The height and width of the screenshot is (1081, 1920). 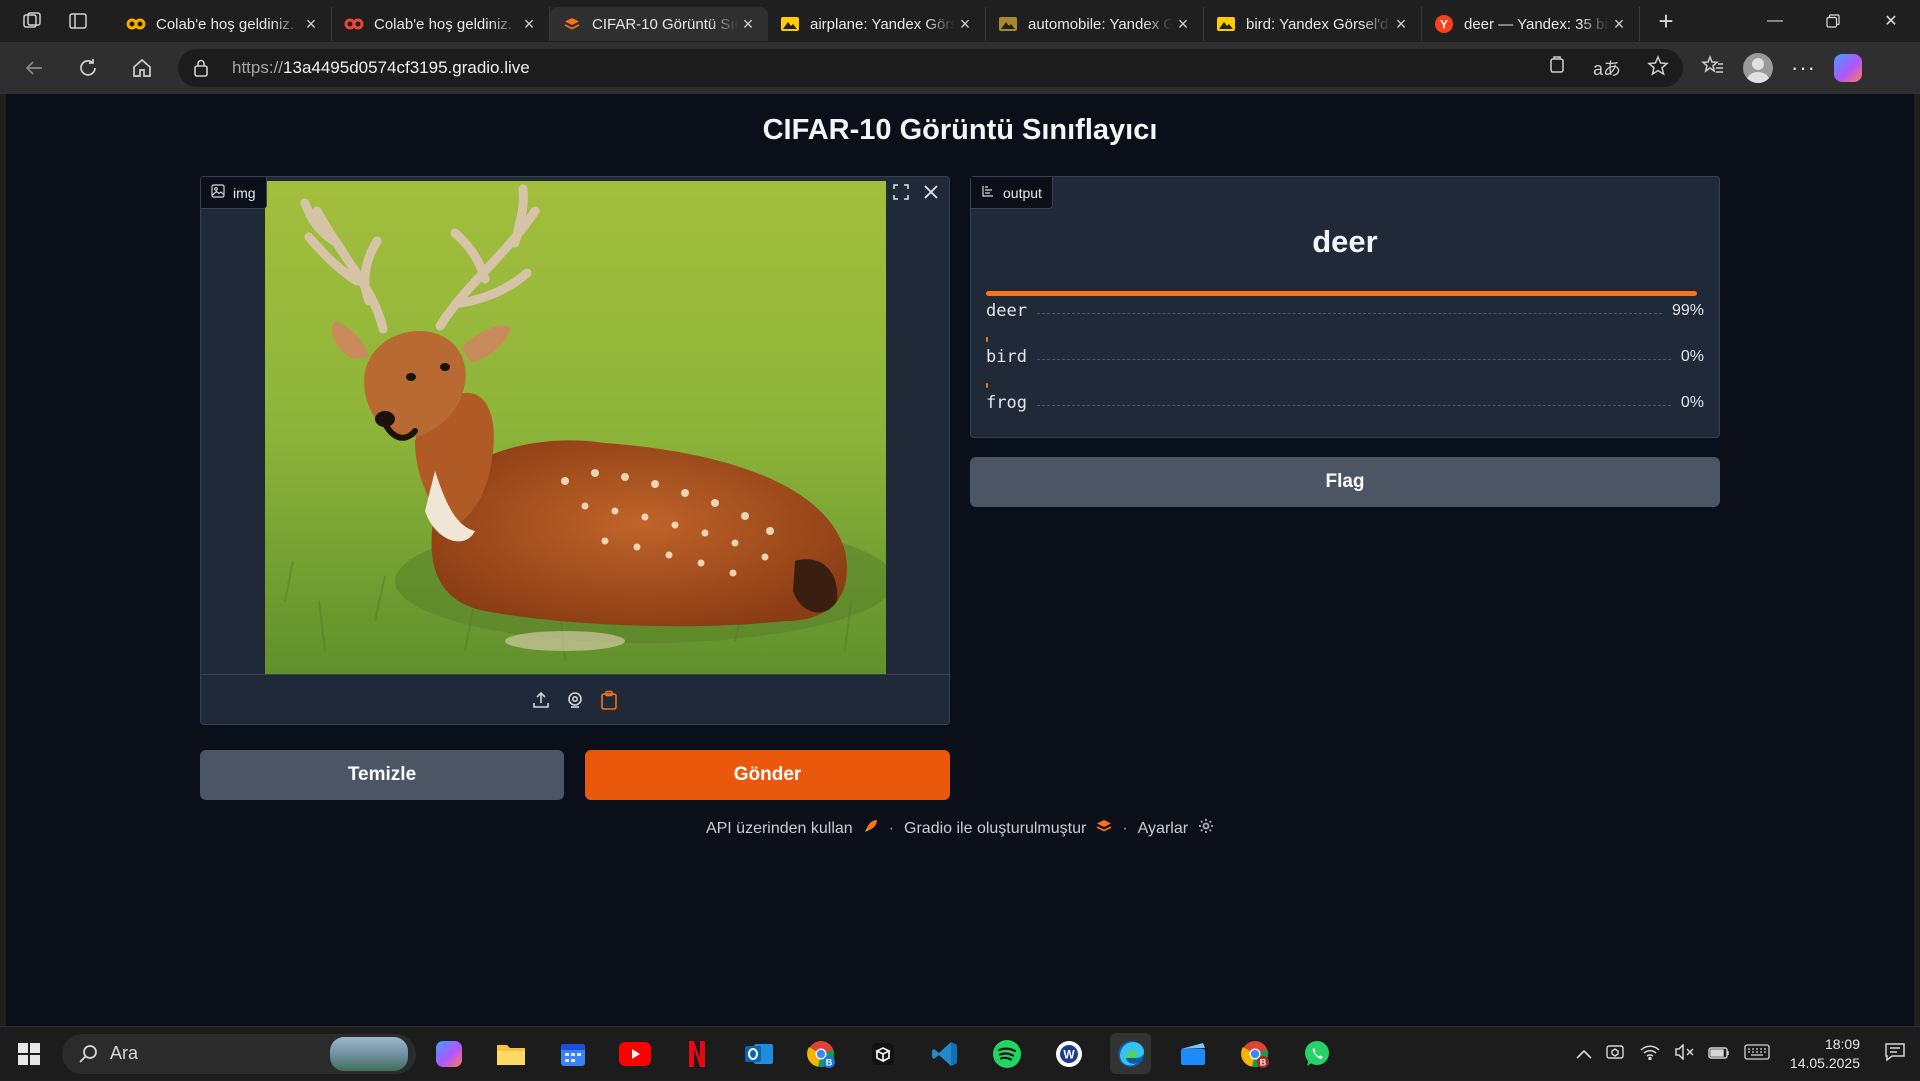 What do you see at coordinates (575, 700) in the screenshot?
I see `webcam-icon` at bounding box center [575, 700].